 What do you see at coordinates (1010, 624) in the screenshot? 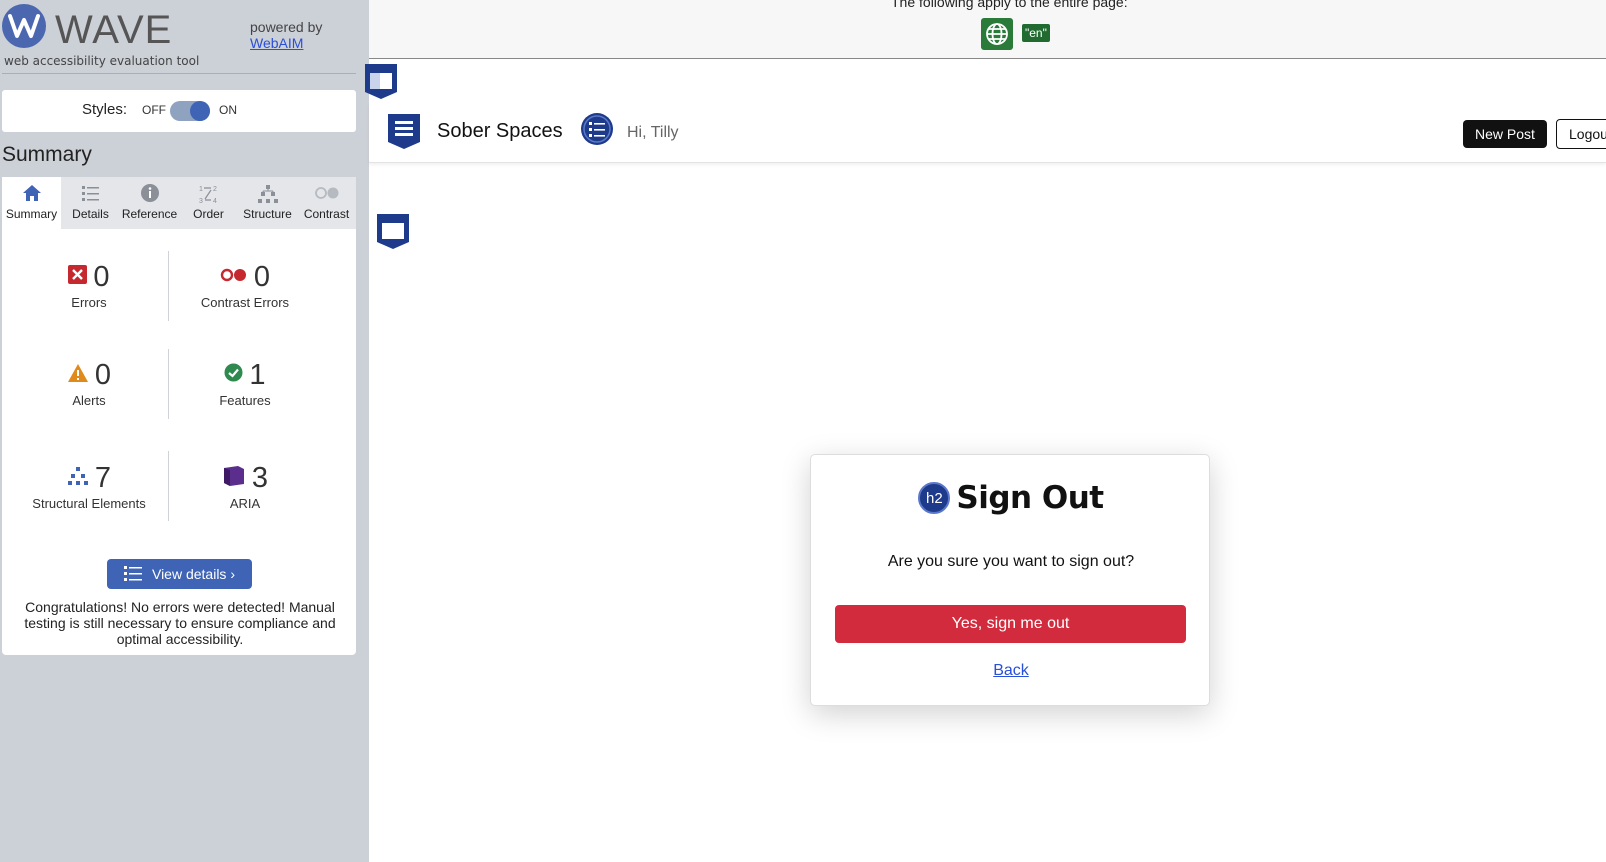
I see `confirm-sign-out-button: Yes, sign me out` at bounding box center [1010, 624].